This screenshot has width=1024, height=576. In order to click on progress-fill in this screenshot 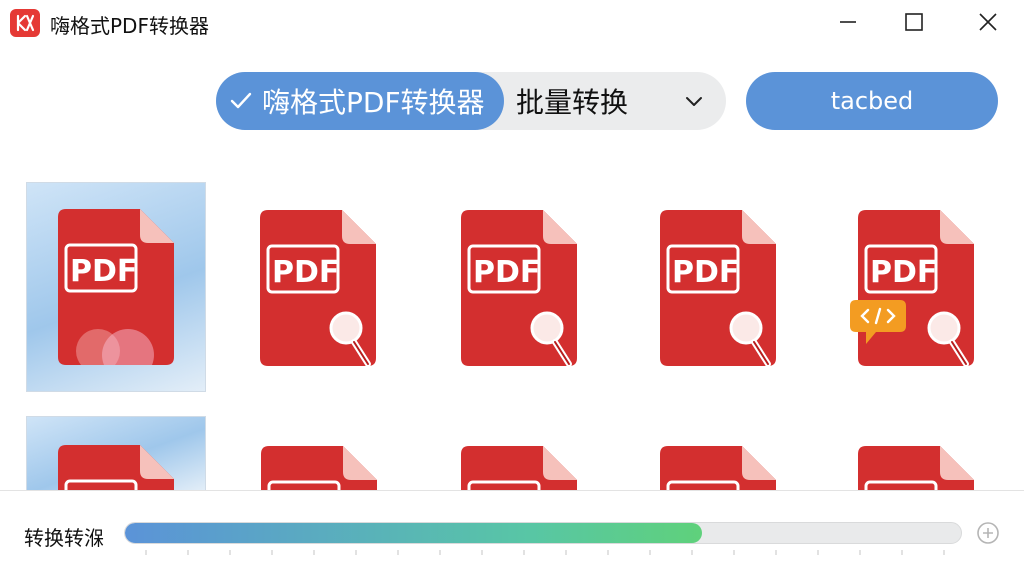, I will do `click(413, 533)`.